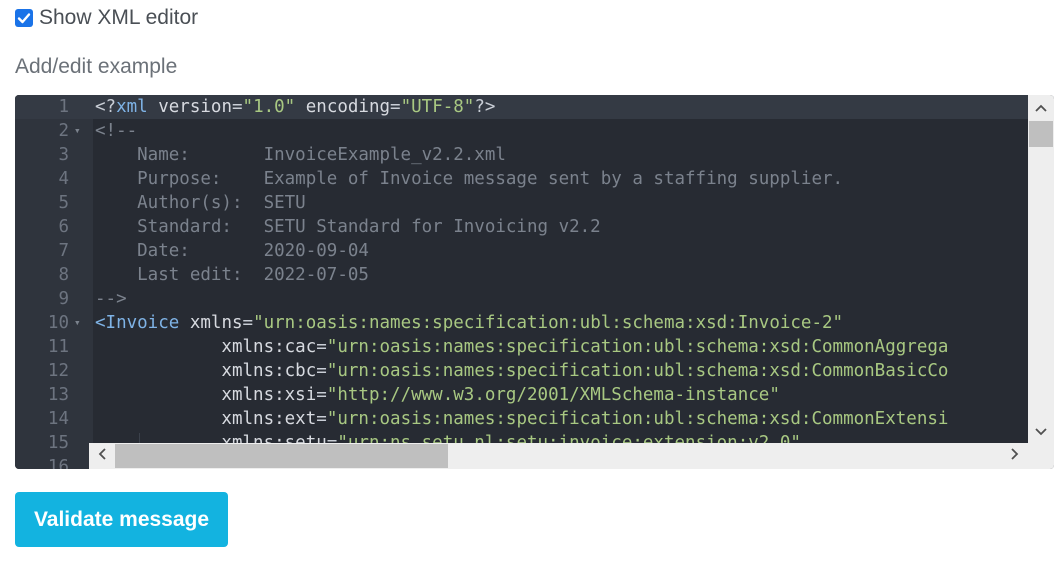 The image size is (1062, 563). I want to click on code-token: Last edit: 2022-07-05, so click(232, 275).